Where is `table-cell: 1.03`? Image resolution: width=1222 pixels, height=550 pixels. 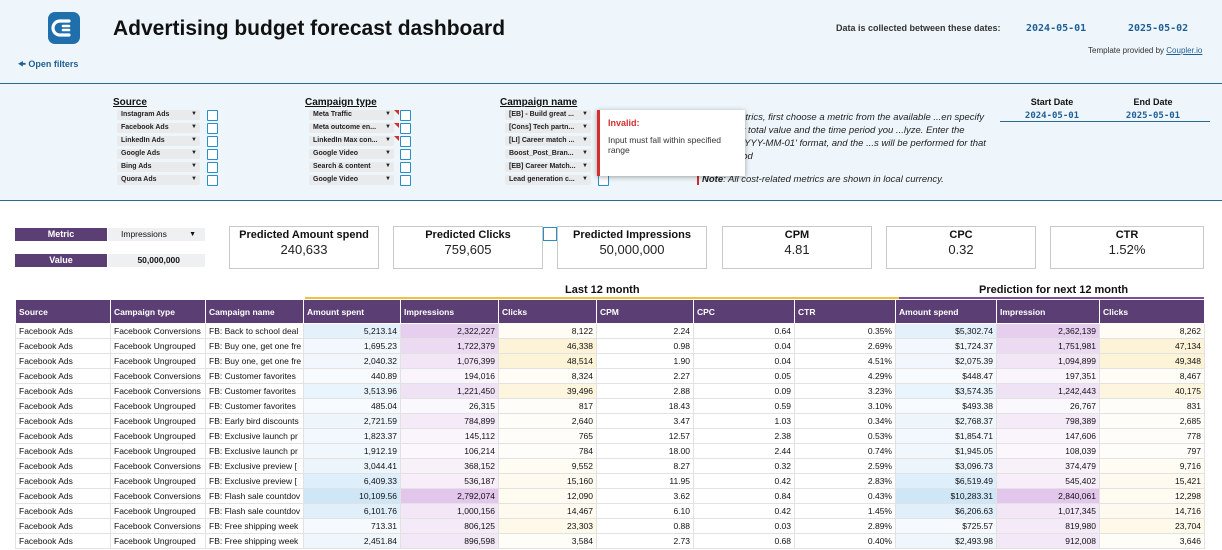
table-cell: 1.03 is located at coordinates (744, 421).